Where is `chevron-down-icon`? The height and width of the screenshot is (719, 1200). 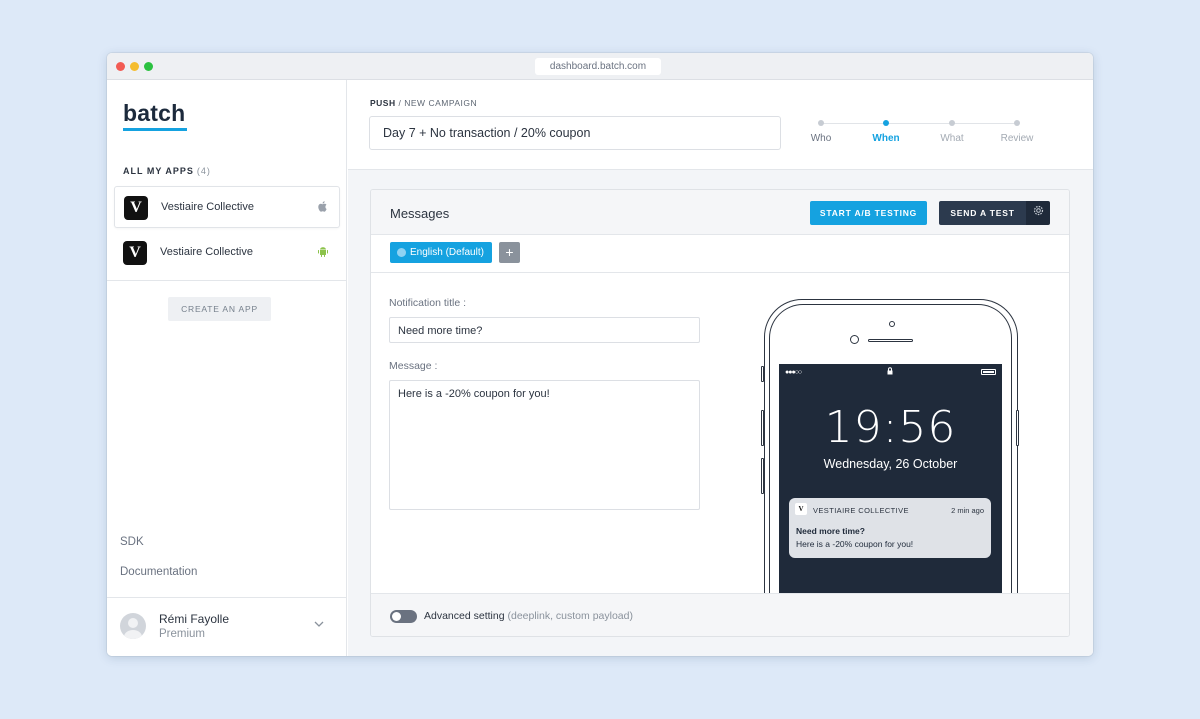 chevron-down-icon is located at coordinates (319, 624).